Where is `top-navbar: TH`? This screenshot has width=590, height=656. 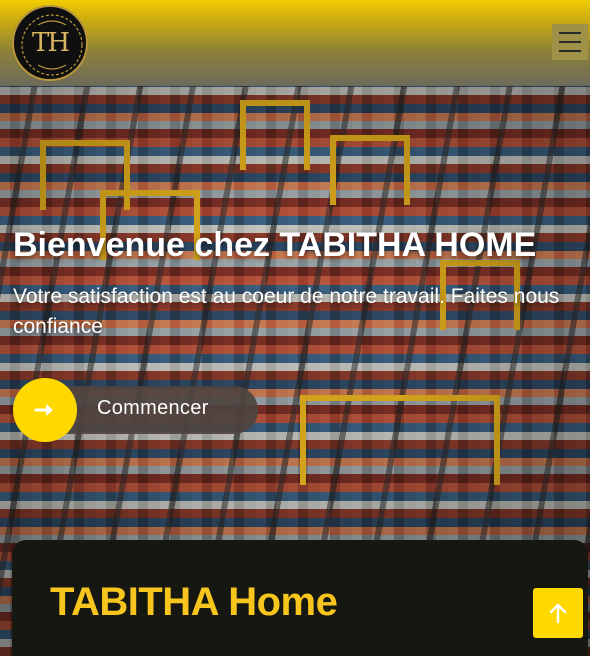 top-navbar: TH is located at coordinates (295, 43).